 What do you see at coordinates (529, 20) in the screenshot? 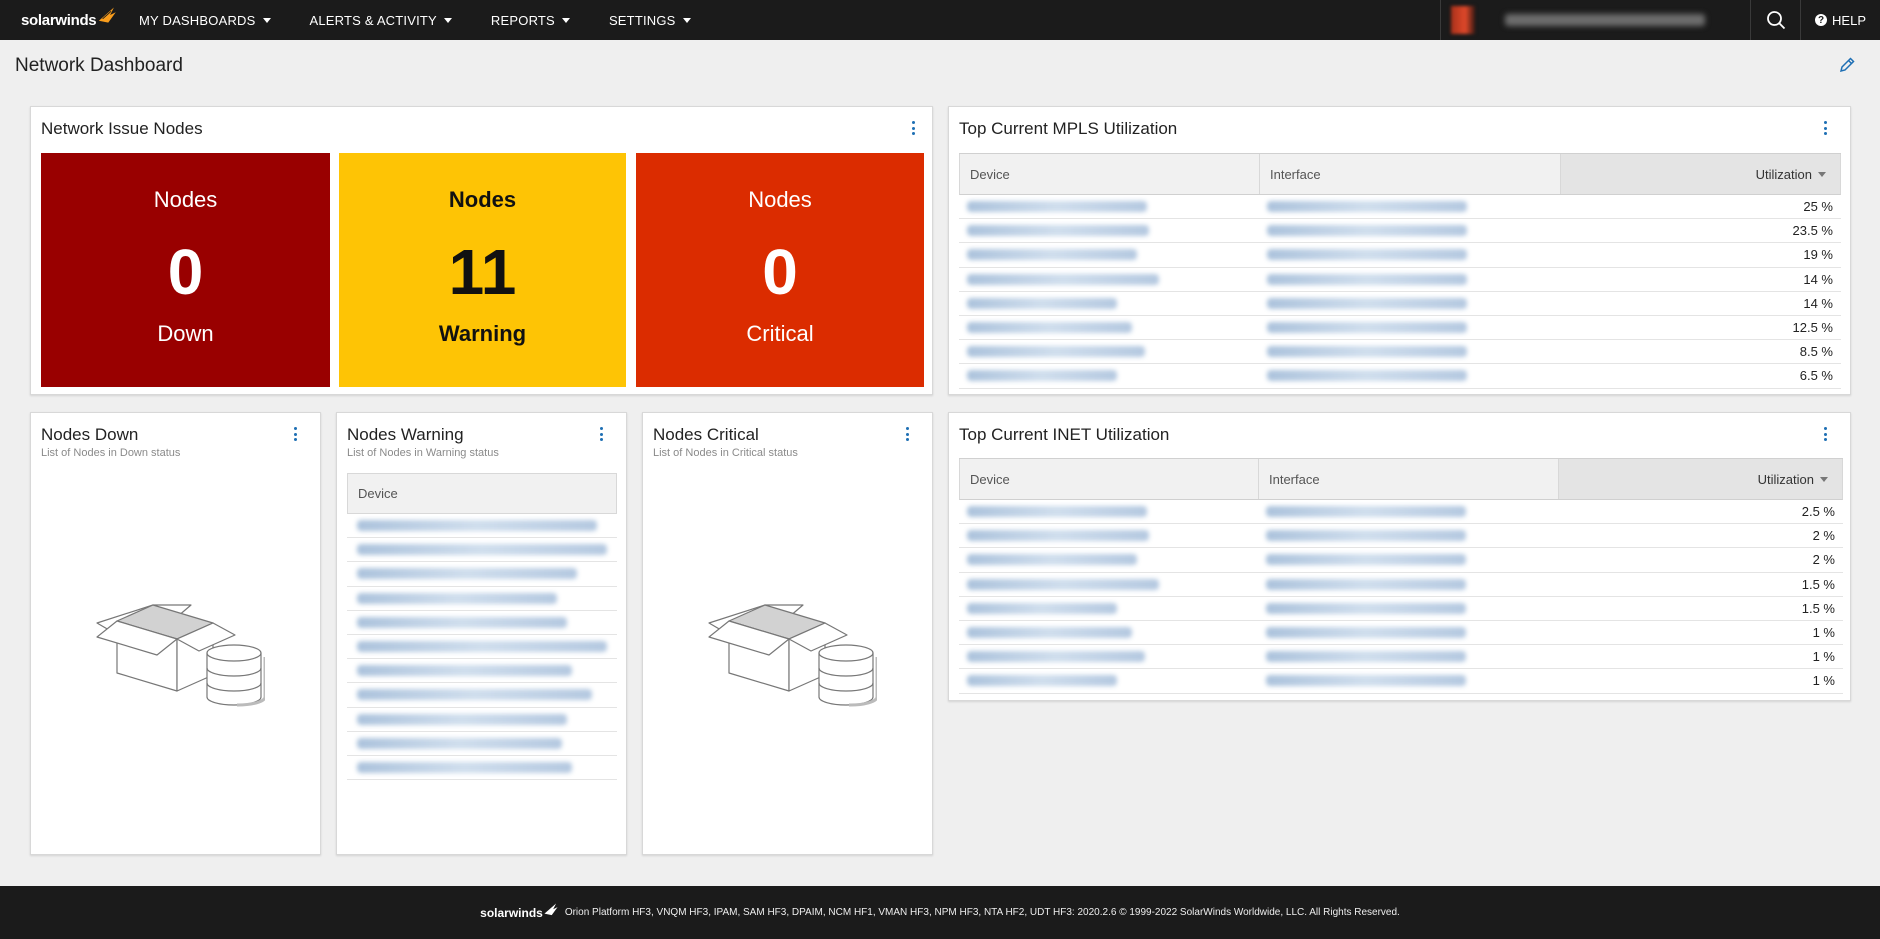
I see `nav-reports: REPORTS` at bounding box center [529, 20].